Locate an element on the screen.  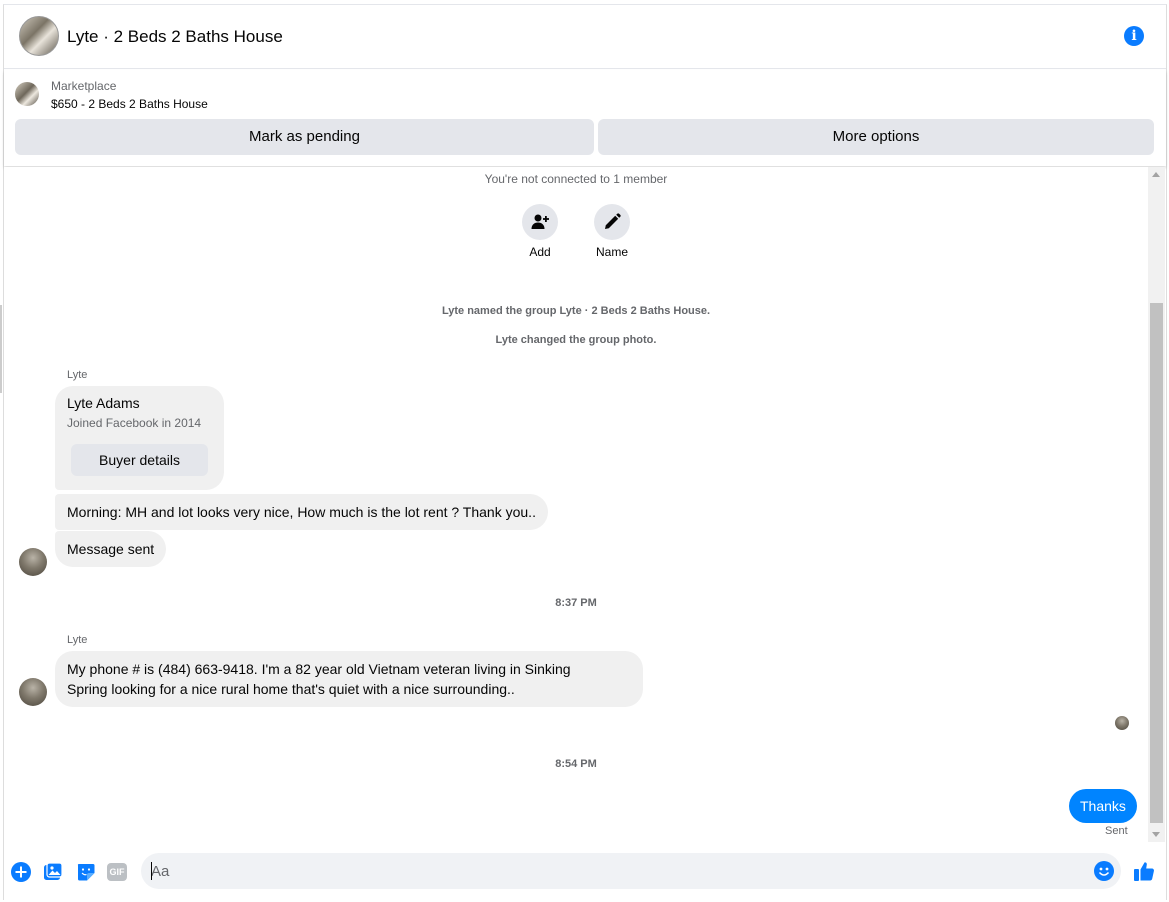
mark-as-pending-button: Mark as pending is located at coordinates (304, 137).